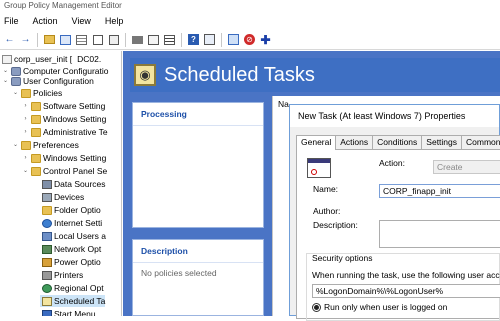 The image size is (500, 321). I want to click on tree-item-folder-options: Folder Optio, so click(70, 210).